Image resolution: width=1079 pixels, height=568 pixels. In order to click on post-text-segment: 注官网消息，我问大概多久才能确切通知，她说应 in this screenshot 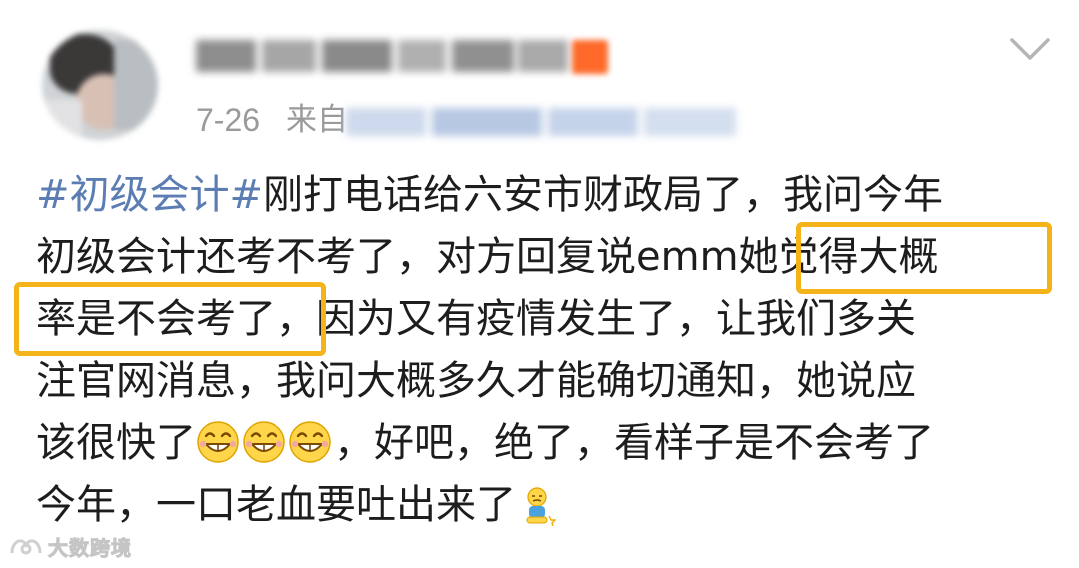, I will do `click(476, 381)`.